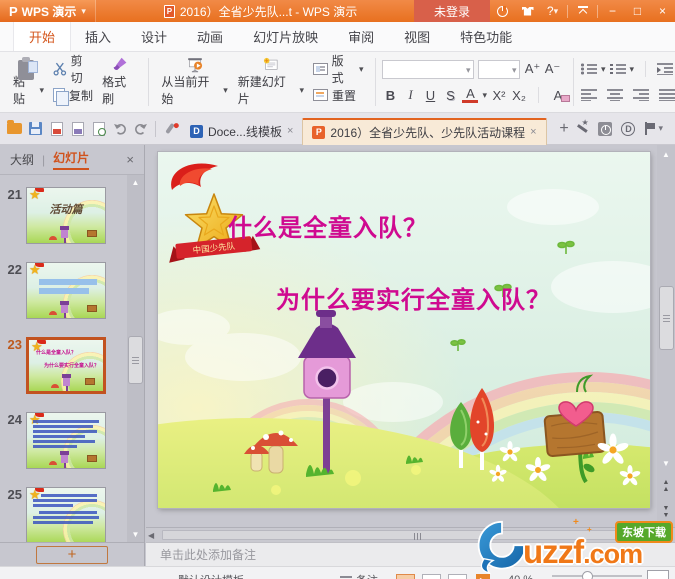 The height and width of the screenshot is (579, 675). I want to click on tab-review: 审阅, so click(361, 36).